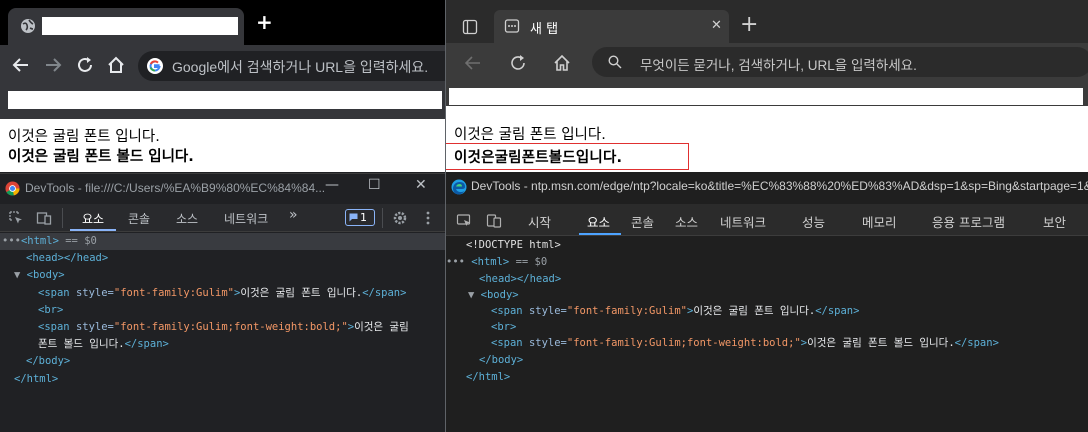 Image resolution: width=1088 pixels, height=432 pixels. What do you see at coordinates (103, 344) in the screenshot?
I see `dom-line-span2-cont: 폰트 볼드 입니다.</span>` at bounding box center [103, 344].